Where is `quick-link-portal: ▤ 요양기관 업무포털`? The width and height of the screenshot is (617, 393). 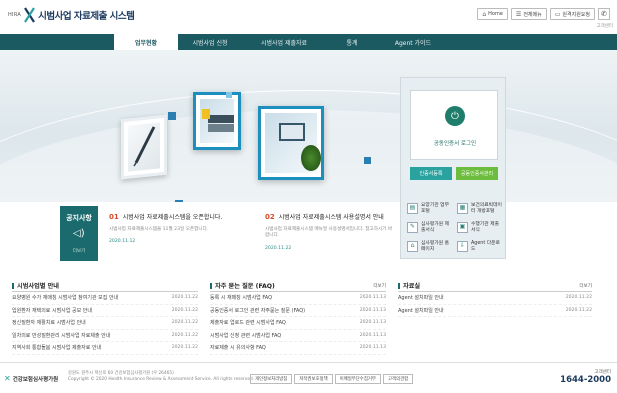 quick-link-portal: ▤ 요양기관 업무포털 is located at coordinates (430, 208).